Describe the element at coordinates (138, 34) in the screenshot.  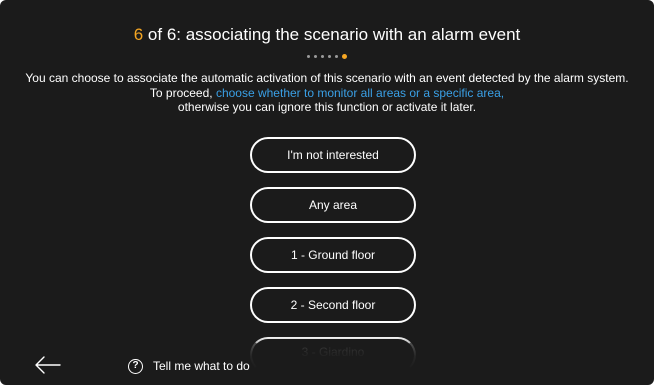
I see `step-number: 6` at that location.